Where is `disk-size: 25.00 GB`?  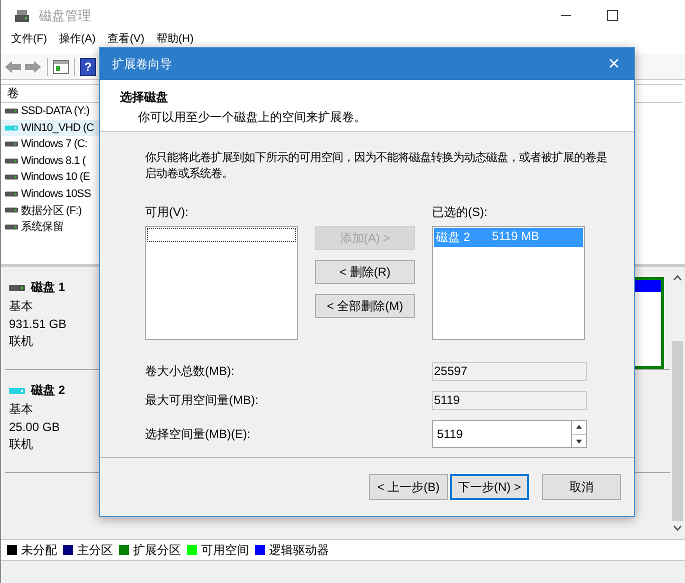
disk-size: 25.00 GB is located at coordinates (35, 427).